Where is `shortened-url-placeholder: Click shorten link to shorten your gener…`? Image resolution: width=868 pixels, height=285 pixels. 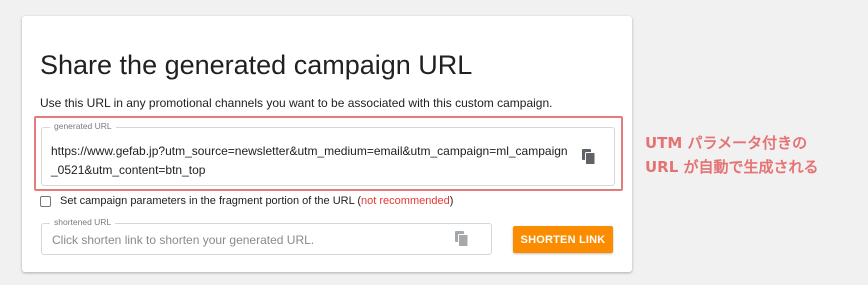 shortened-url-placeholder: Click shorten link to shorten your gener… is located at coordinates (183, 240).